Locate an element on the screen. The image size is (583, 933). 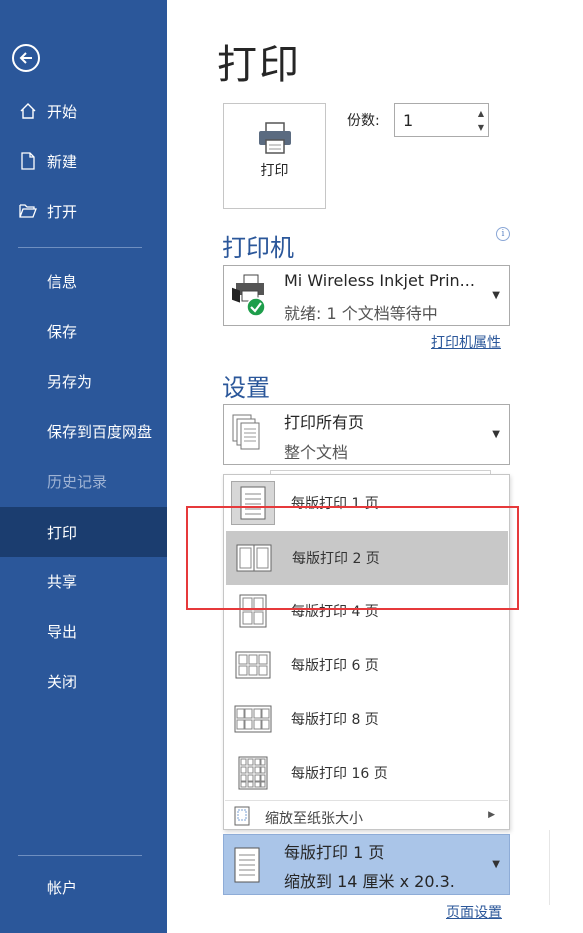
sidebar-item-label: 保存到百度网盘 is located at coordinates (100, 431).